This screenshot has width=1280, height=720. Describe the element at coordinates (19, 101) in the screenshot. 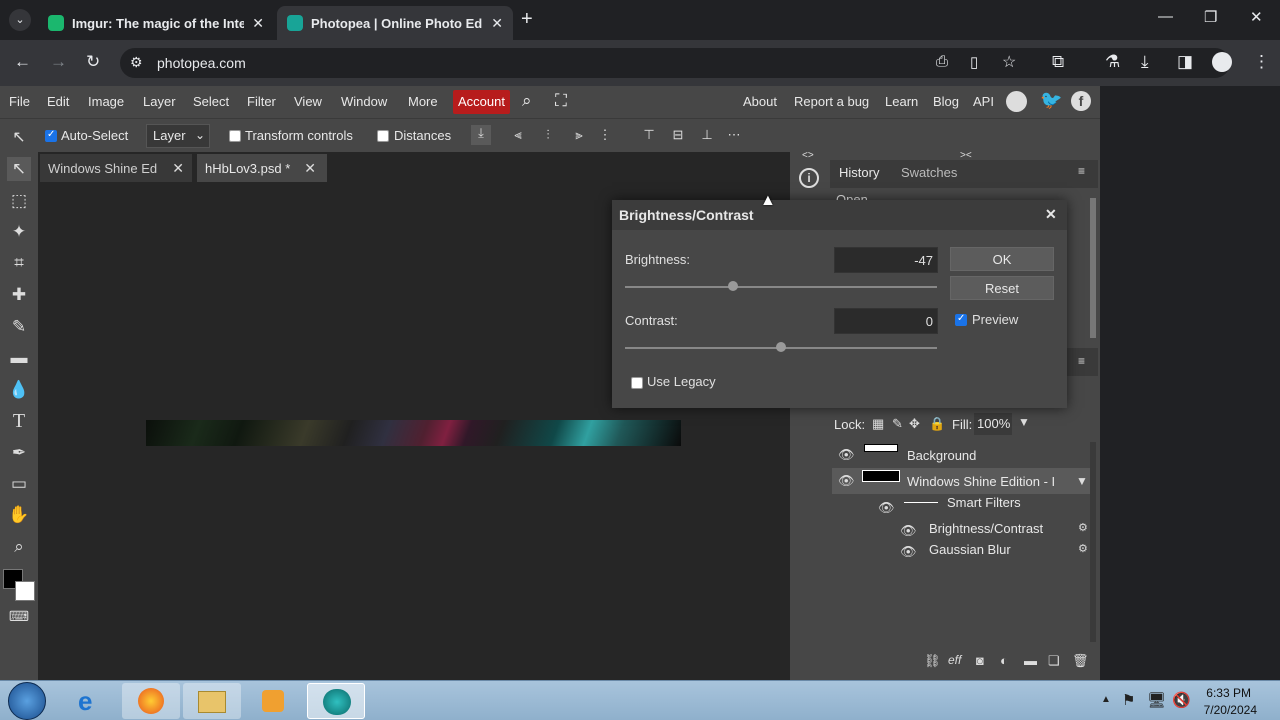

I see `menu-file: File` at that location.